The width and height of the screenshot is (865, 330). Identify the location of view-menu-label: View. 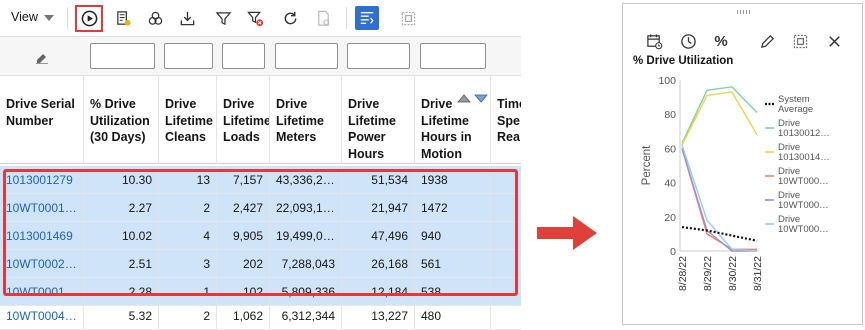
(24, 17).